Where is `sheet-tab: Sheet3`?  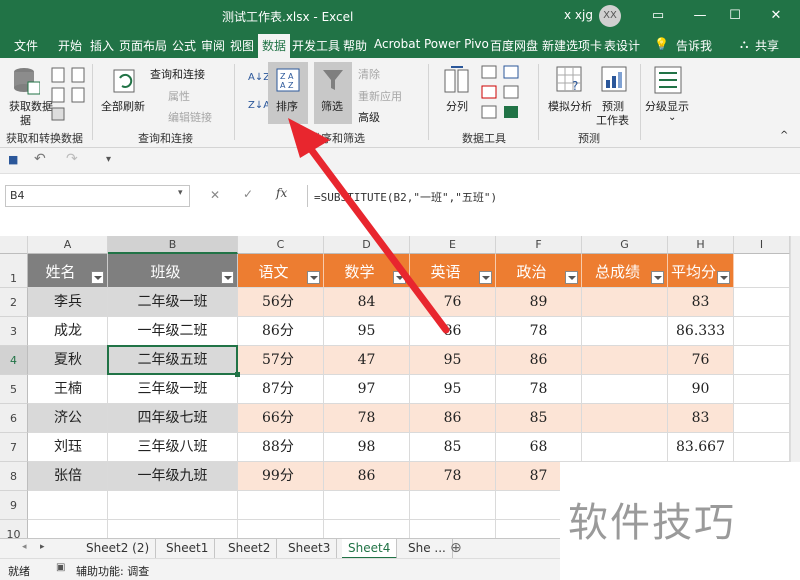
sheet-tab: Sheet3 is located at coordinates (310, 549).